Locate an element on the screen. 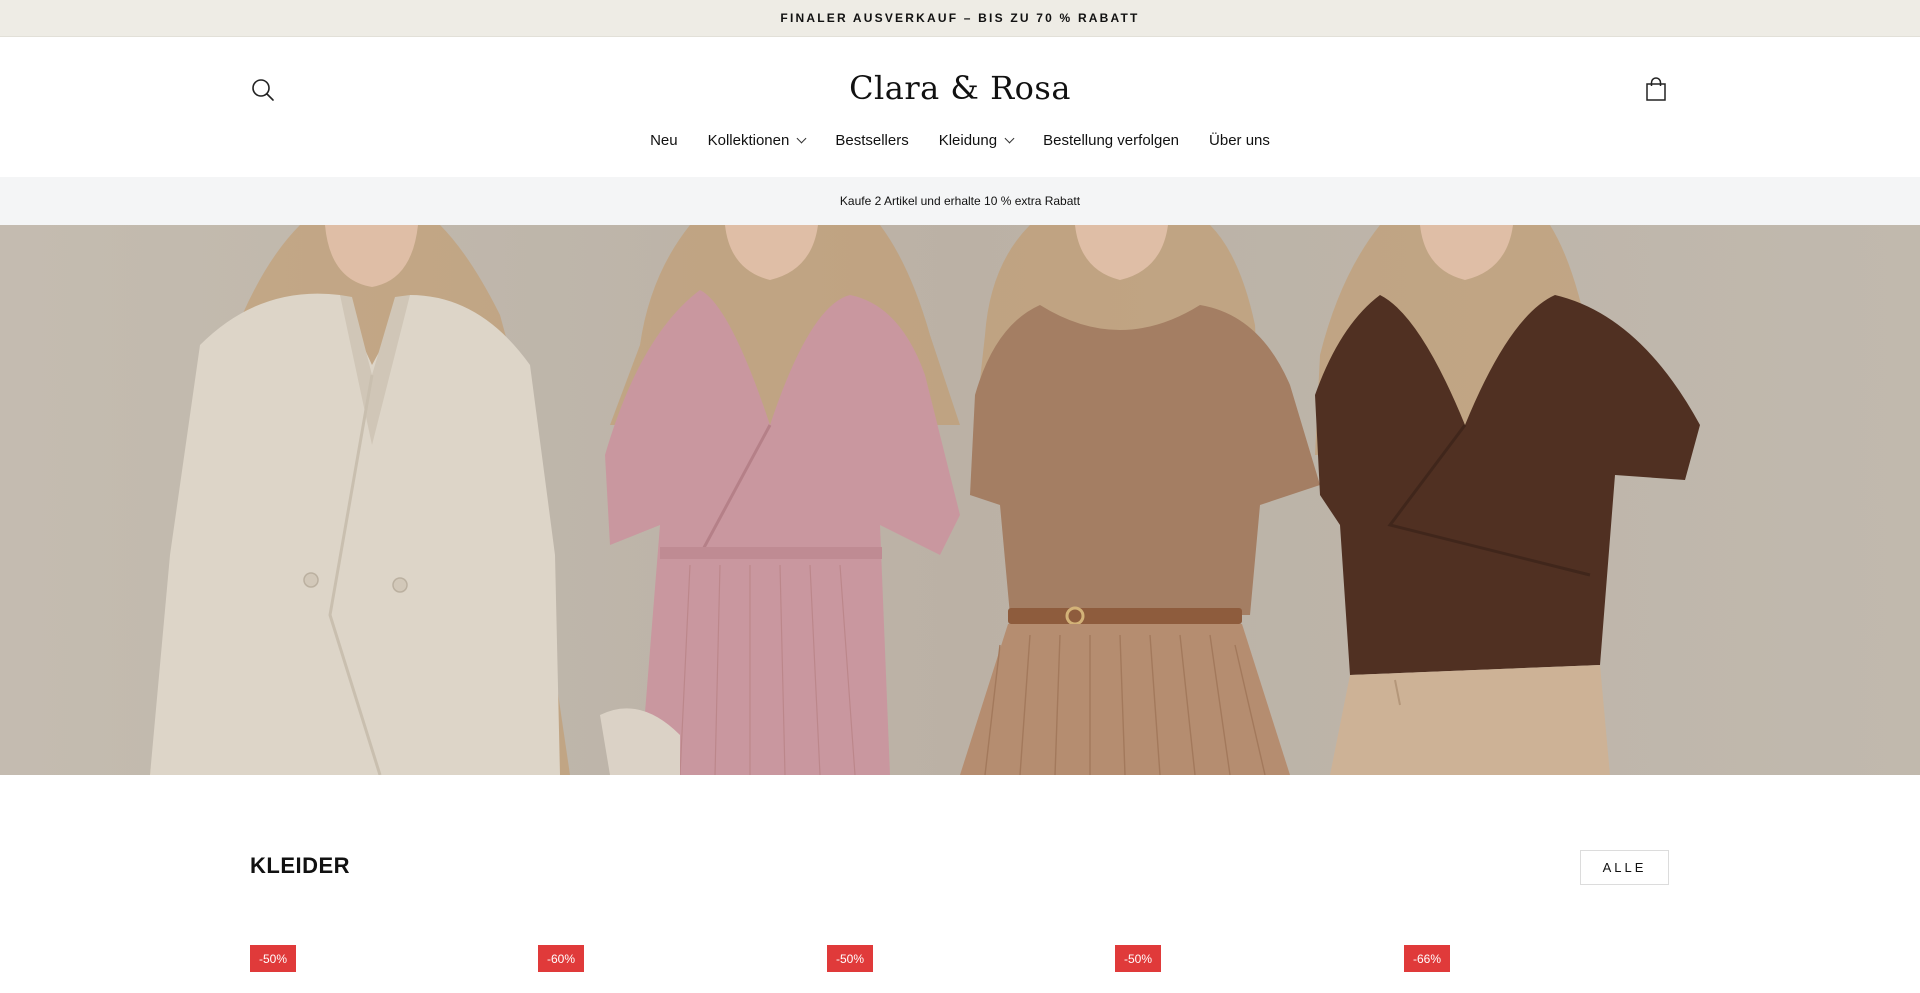 Image resolution: width=1920 pixels, height=993 pixels. discount-badge: -60% is located at coordinates (561, 958).